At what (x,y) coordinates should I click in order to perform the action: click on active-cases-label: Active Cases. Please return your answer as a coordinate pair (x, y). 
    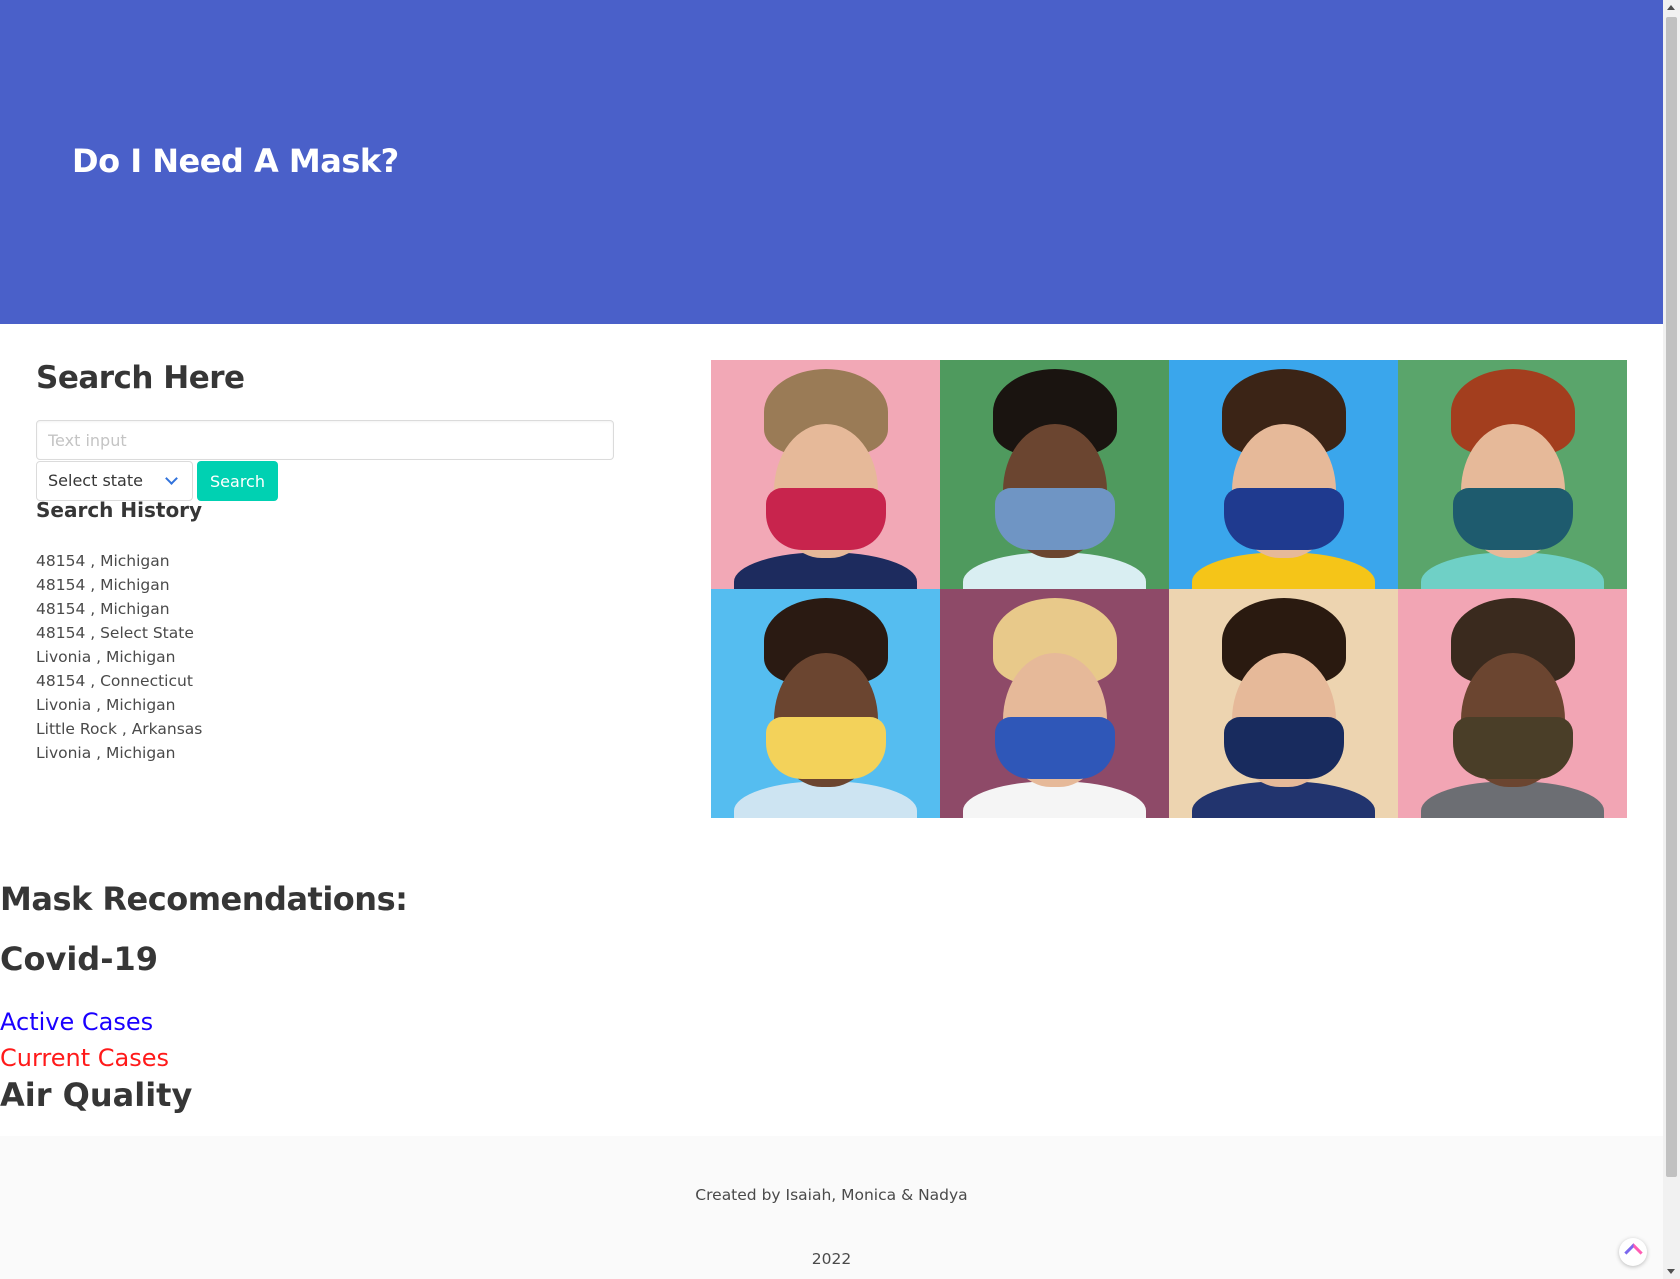
    Looking at the image, I should click on (77, 1022).